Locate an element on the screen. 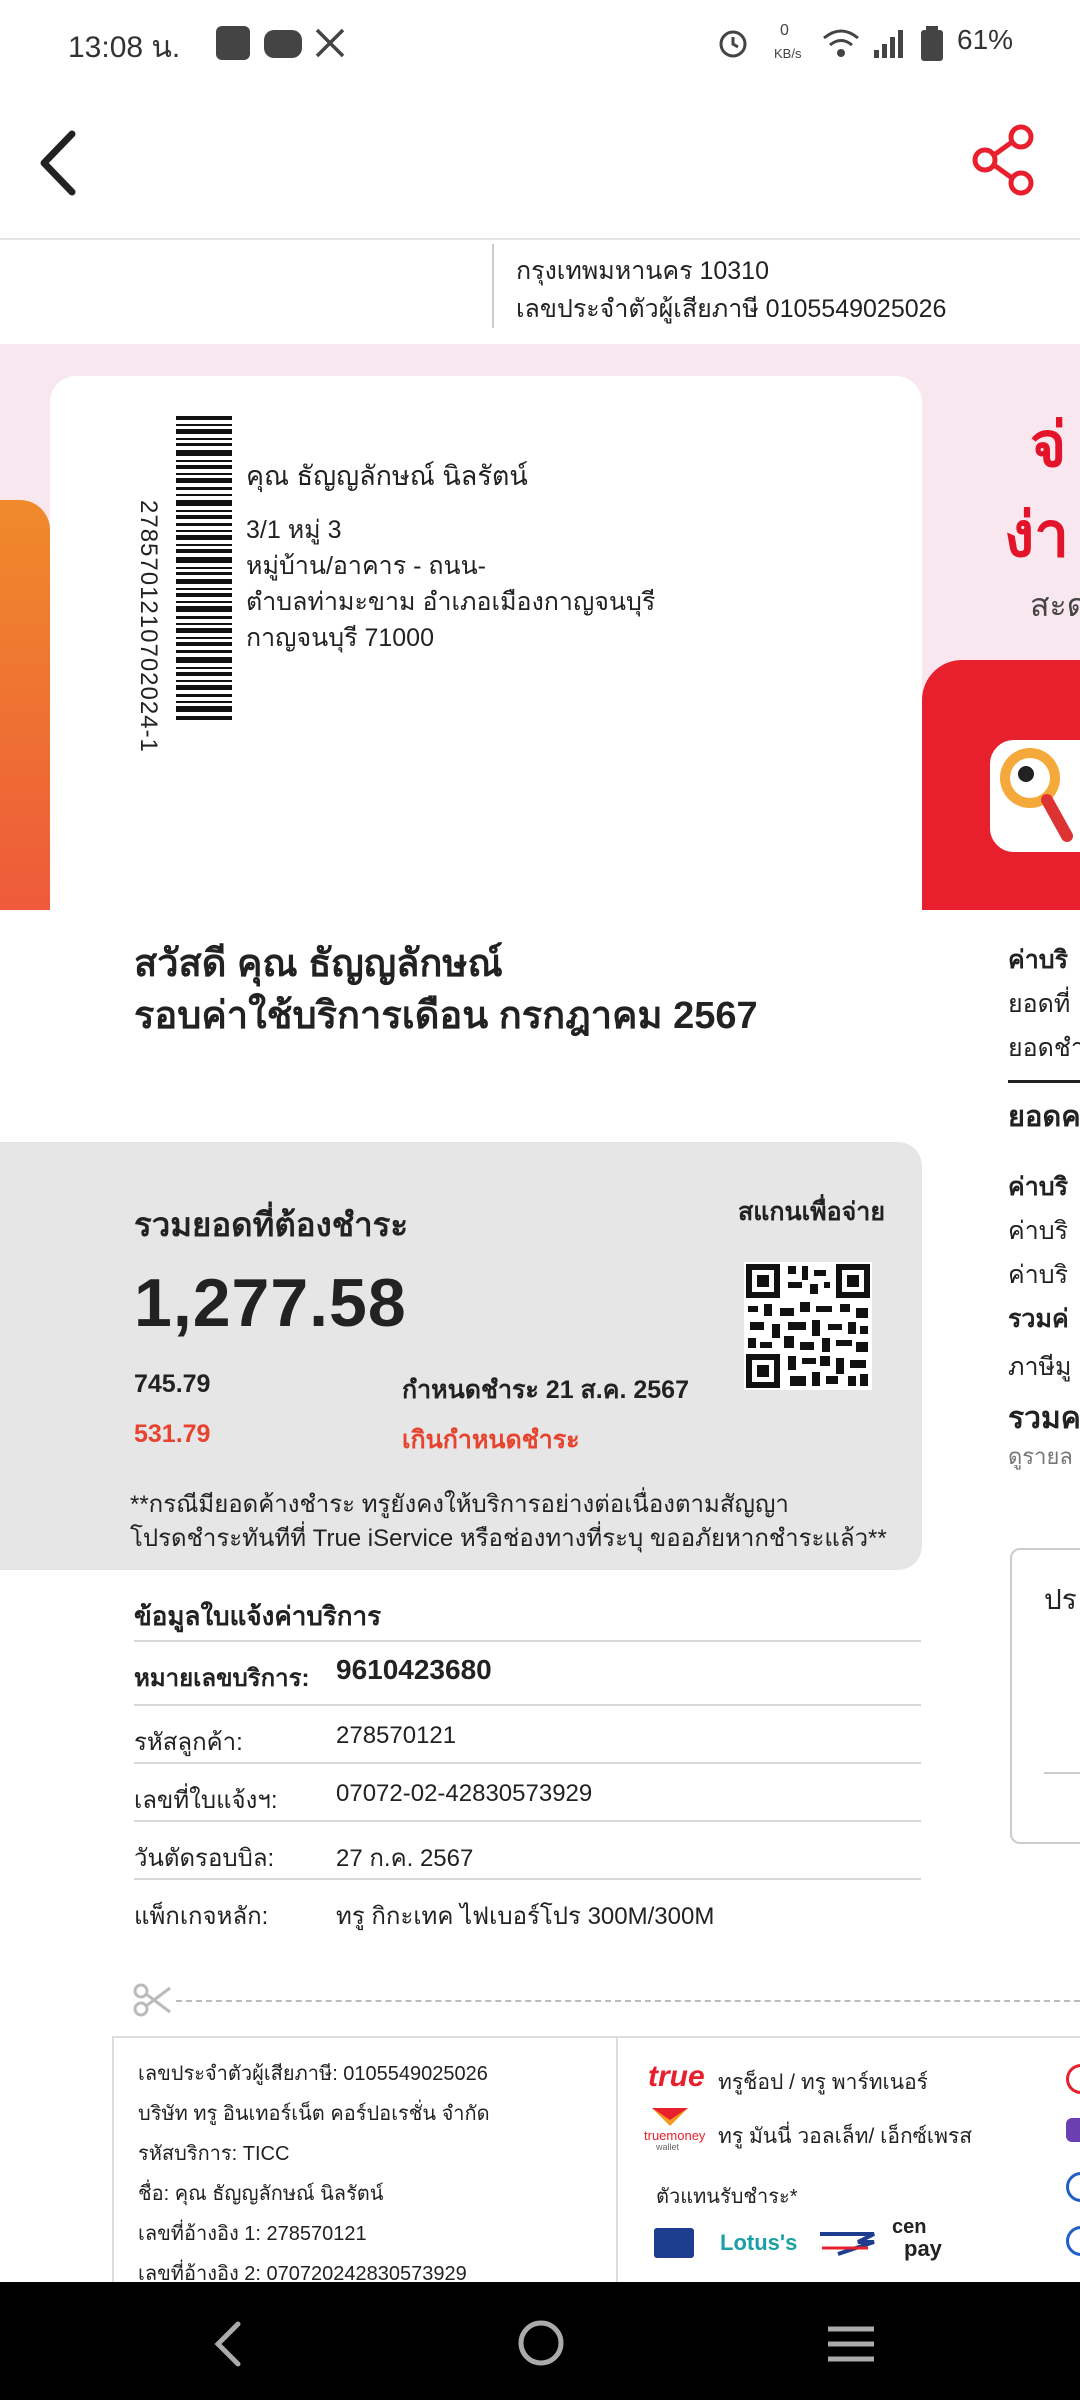 This screenshot has height=2400, width=1080. nav-home-icon is located at coordinates (541, 2343).